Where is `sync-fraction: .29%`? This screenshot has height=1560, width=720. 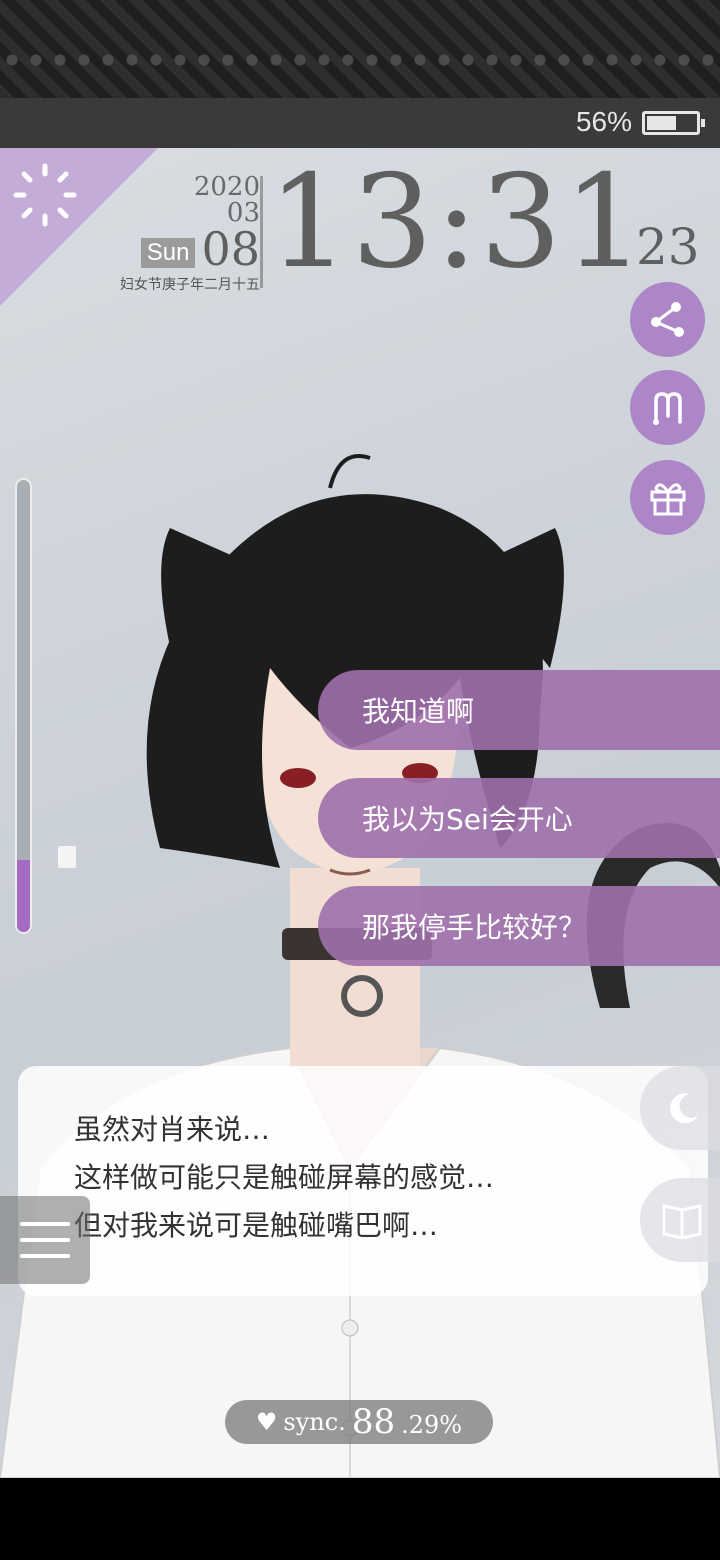 sync-fraction: .29% is located at coordinates (432, 1425).